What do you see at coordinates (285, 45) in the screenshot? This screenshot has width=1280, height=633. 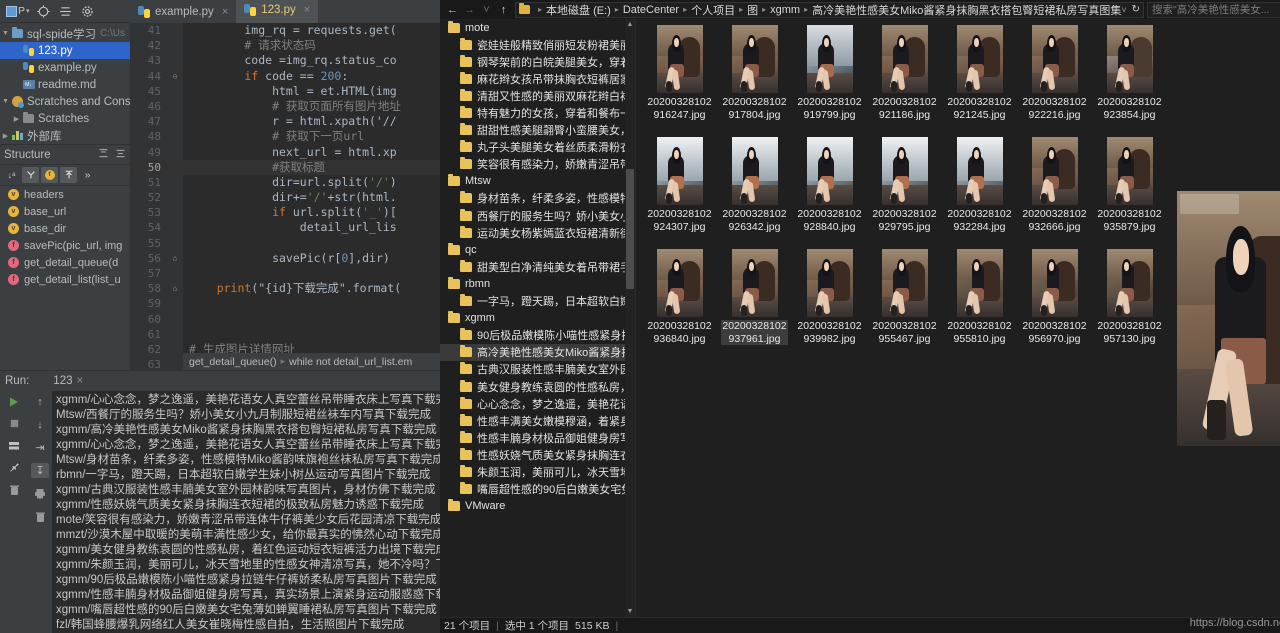 I see `code-line: 42 # 请求状态码` at bounding box center [285, 45].